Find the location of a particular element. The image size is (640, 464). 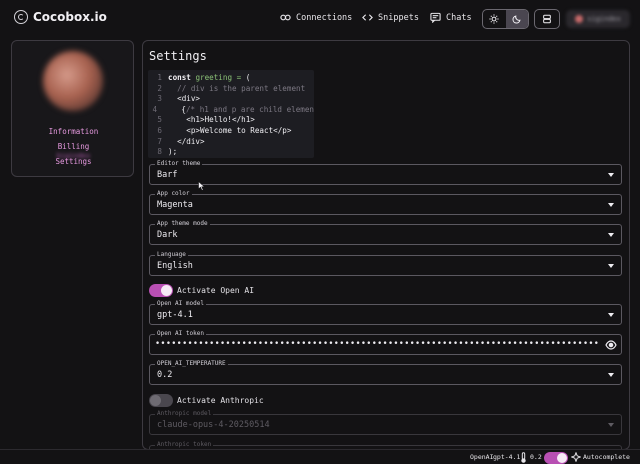

app-color-select: App color Magenta is located at coordinates (385, 202).